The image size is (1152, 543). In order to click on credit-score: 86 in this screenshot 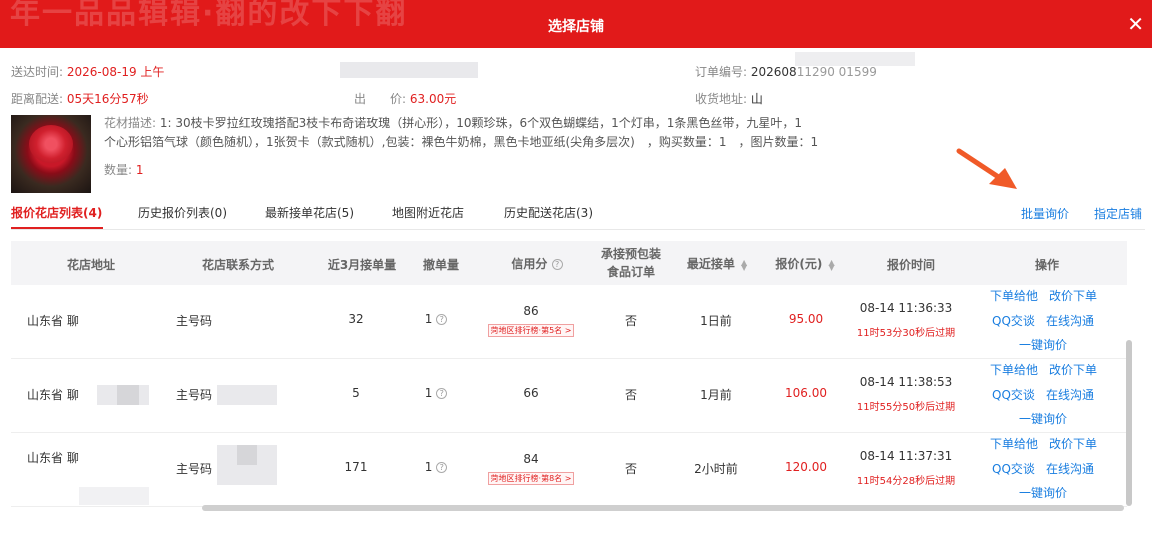, I will do `click(531, 311)`.